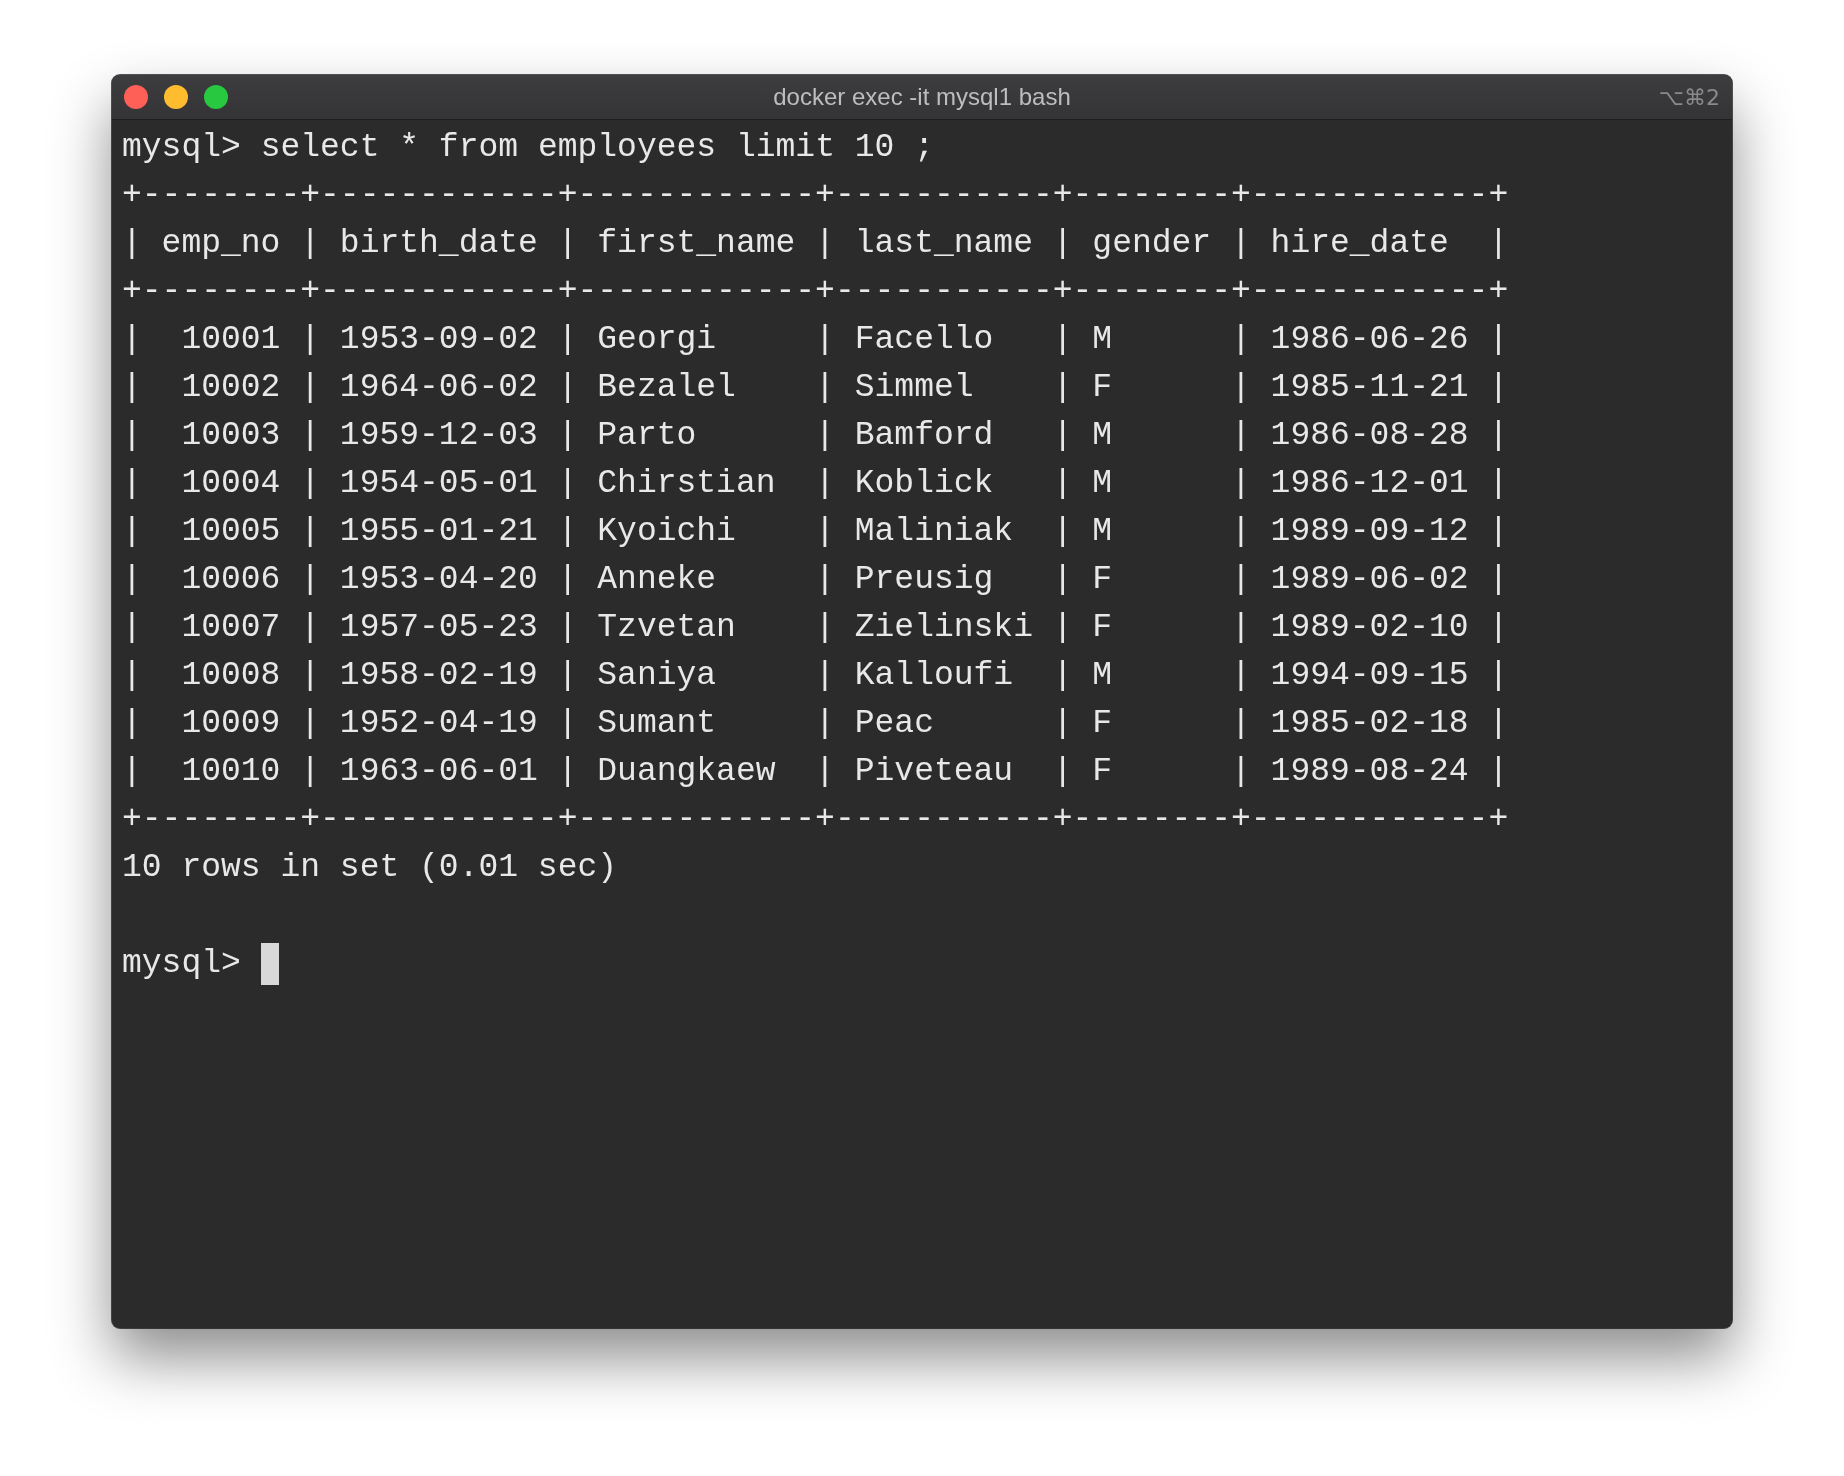 This screenshot has width=1844, height=1476. What do you see at coordinates (1689, 97) in the screenshot?
I see `tab-shortcut: ⌥⌘2` at bounding box center [1689, 97].